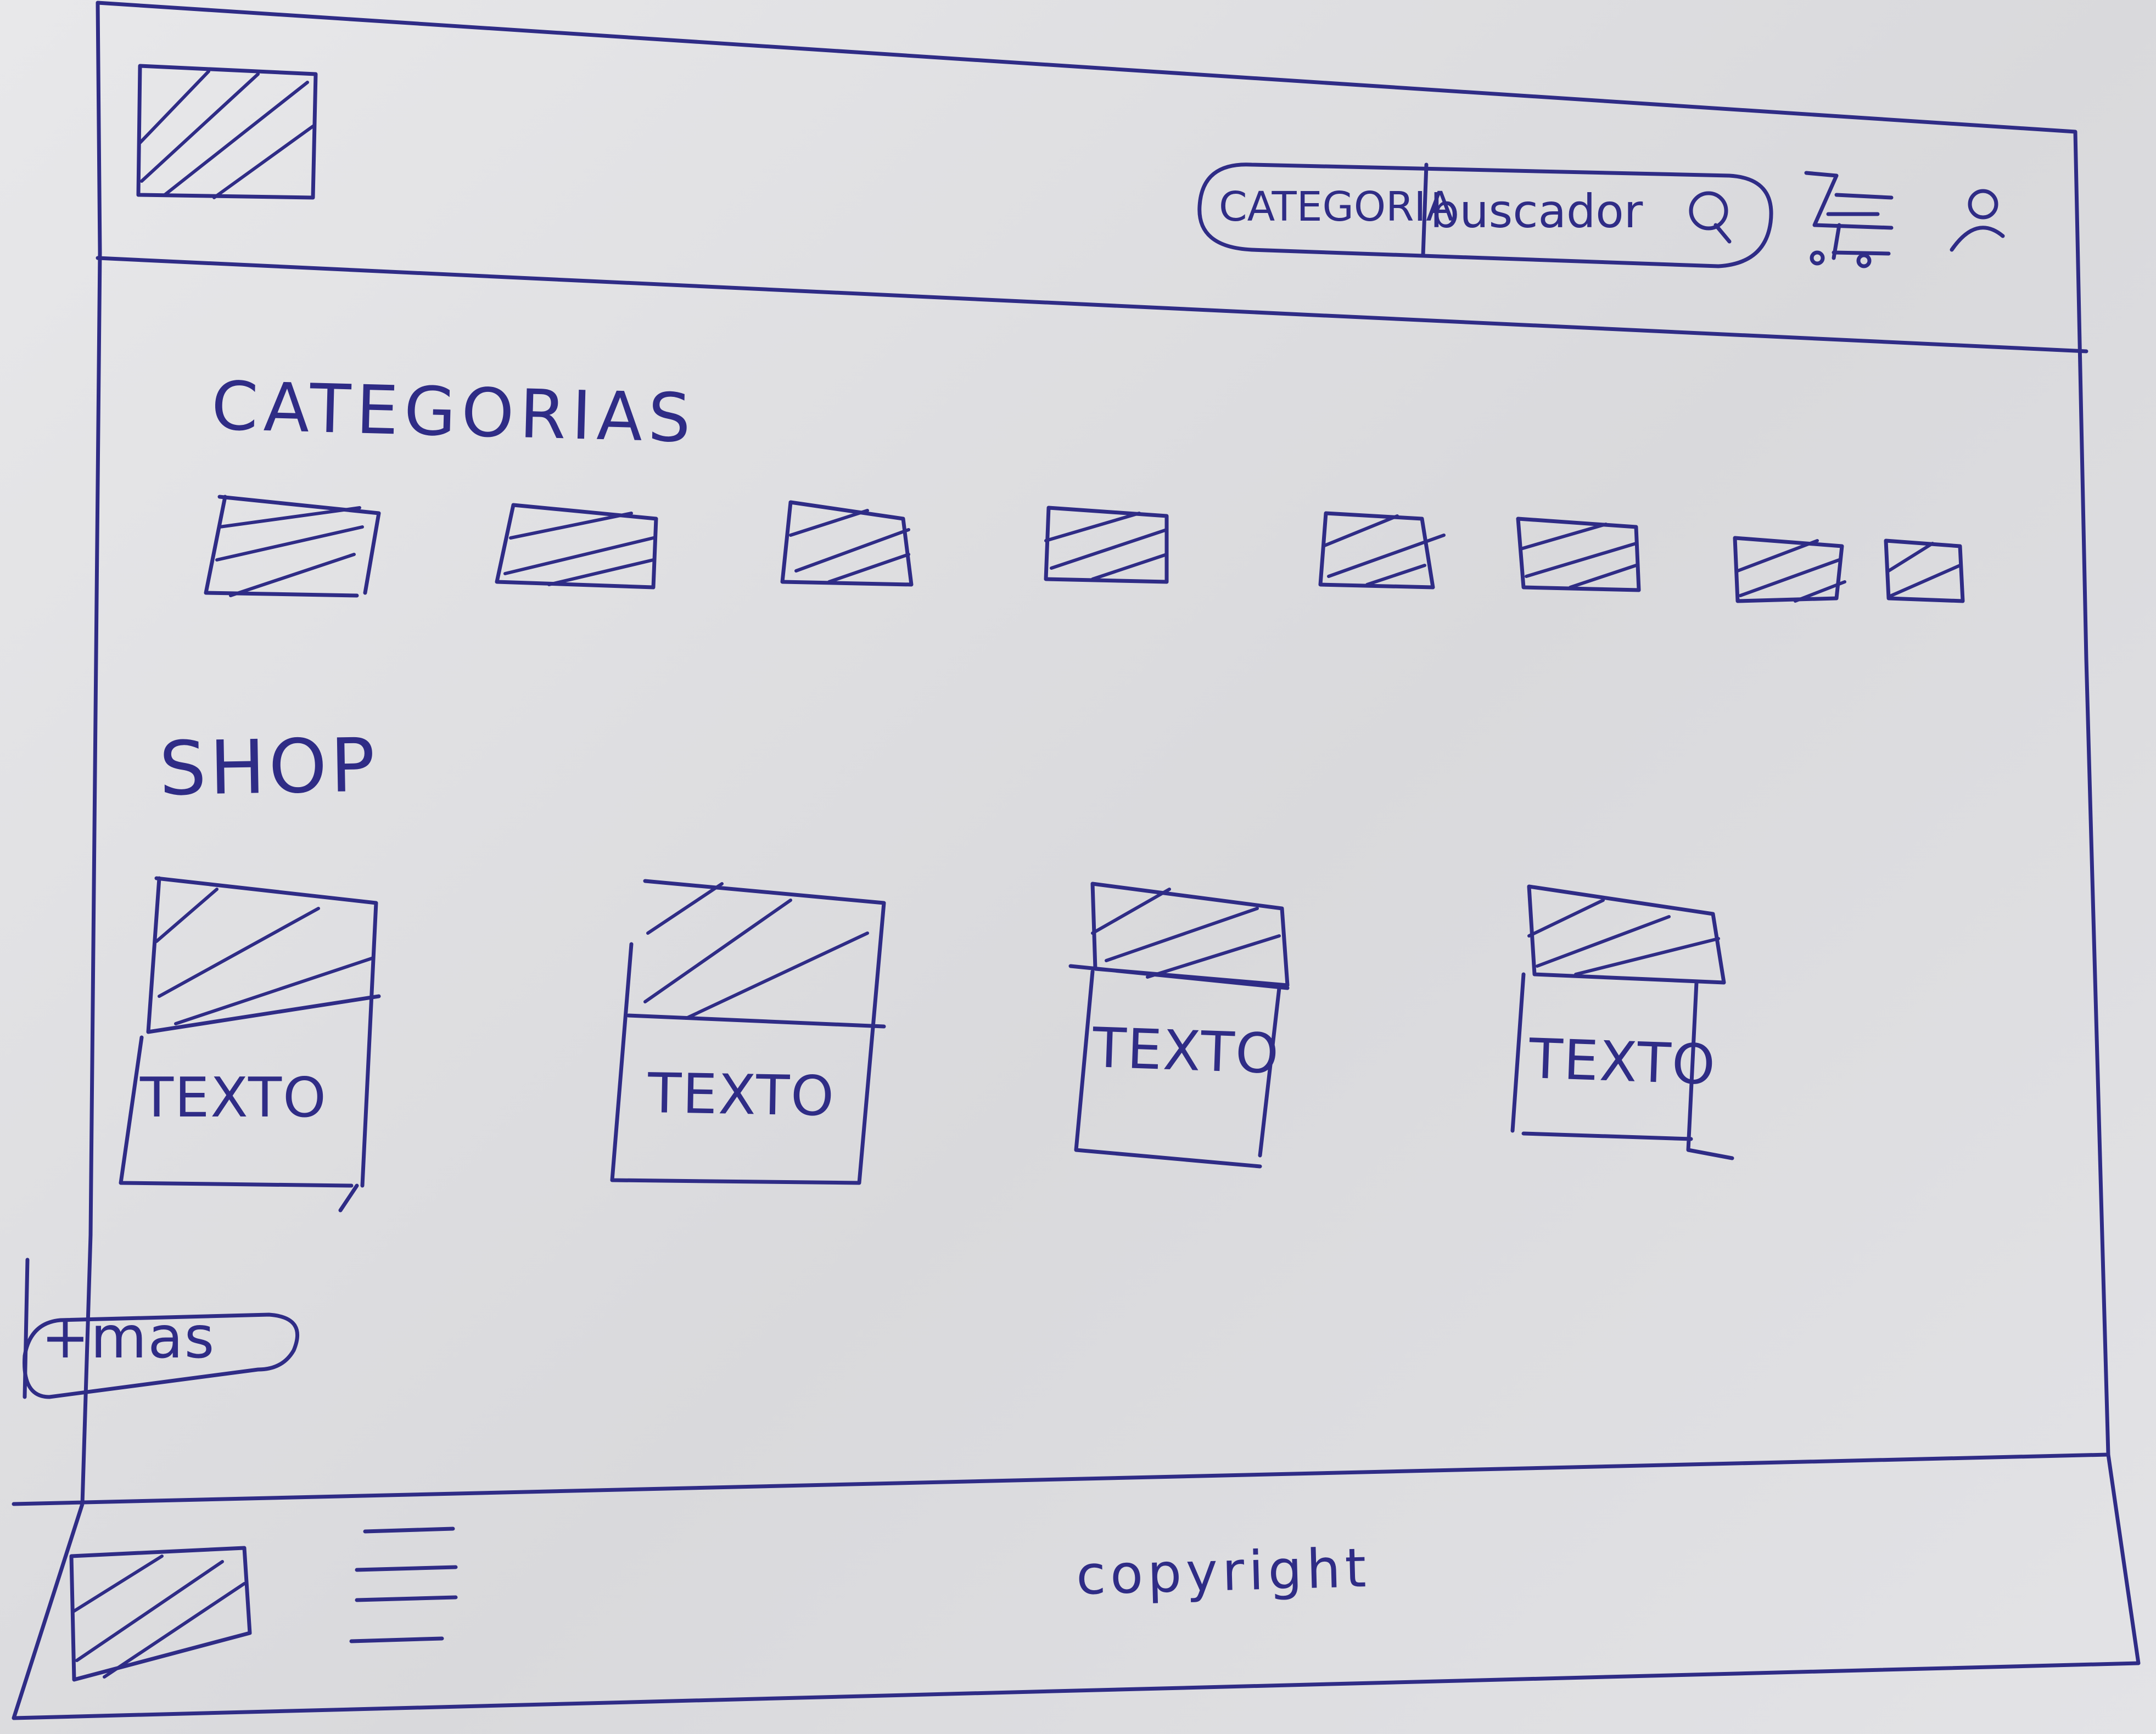  Describe the element at coordinates (1337, 207) in the screenshot. I see `search-category-select: CATEGORIA` at that location.